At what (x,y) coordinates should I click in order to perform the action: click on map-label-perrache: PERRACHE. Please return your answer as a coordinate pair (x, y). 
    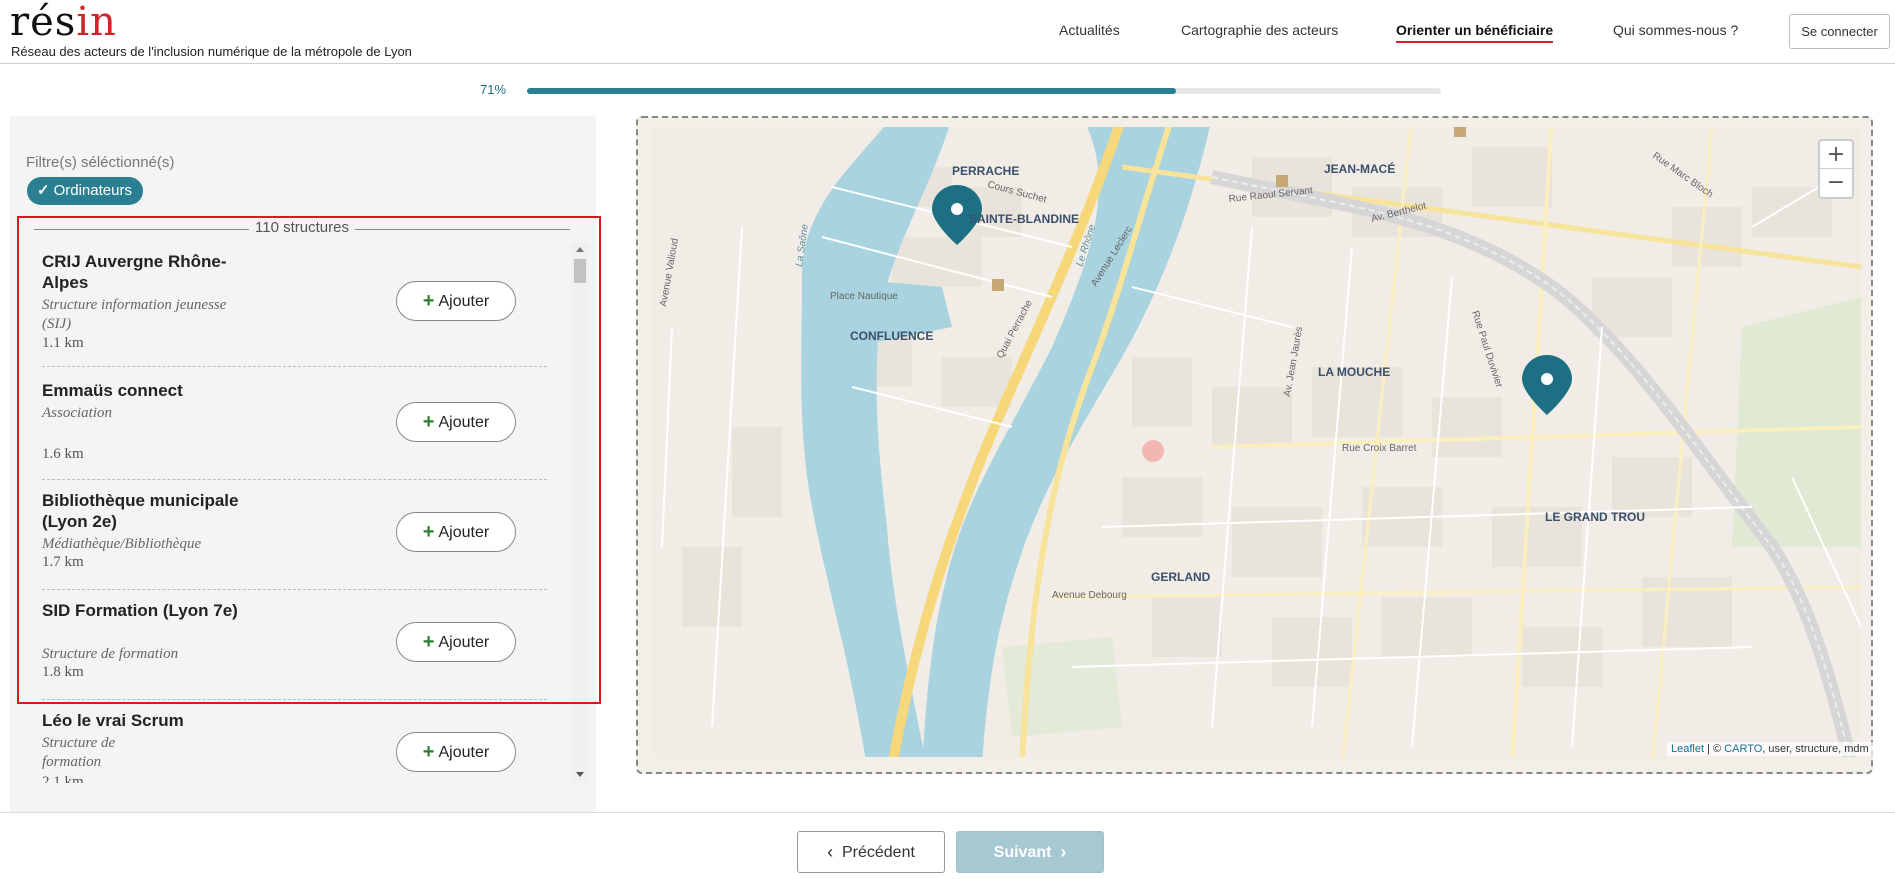
    Looking at the image, I should click on (985, 171).